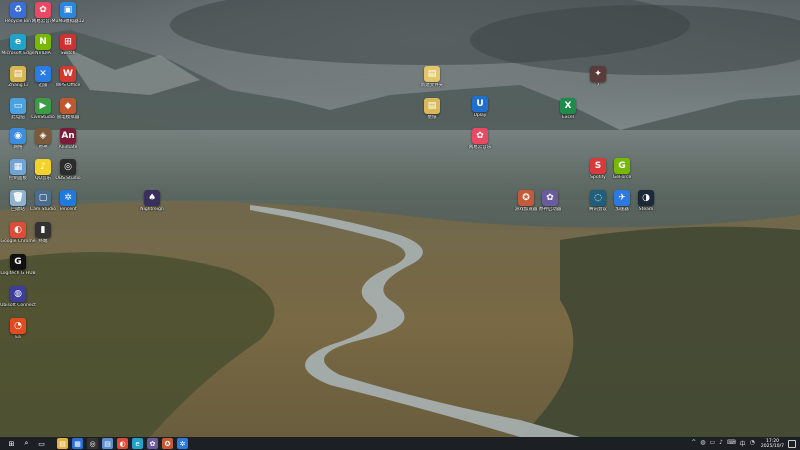 The width and height of the screenshot is (800, 450). I want to click on icon-22-icon: ◐, so click(18, 230).